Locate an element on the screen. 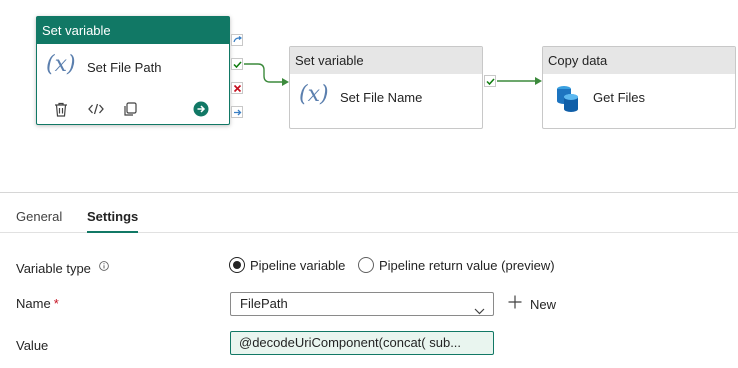 The width and height of the screenshot is (738, 368). active-tab-indicator is located at coordinates (112, 232).